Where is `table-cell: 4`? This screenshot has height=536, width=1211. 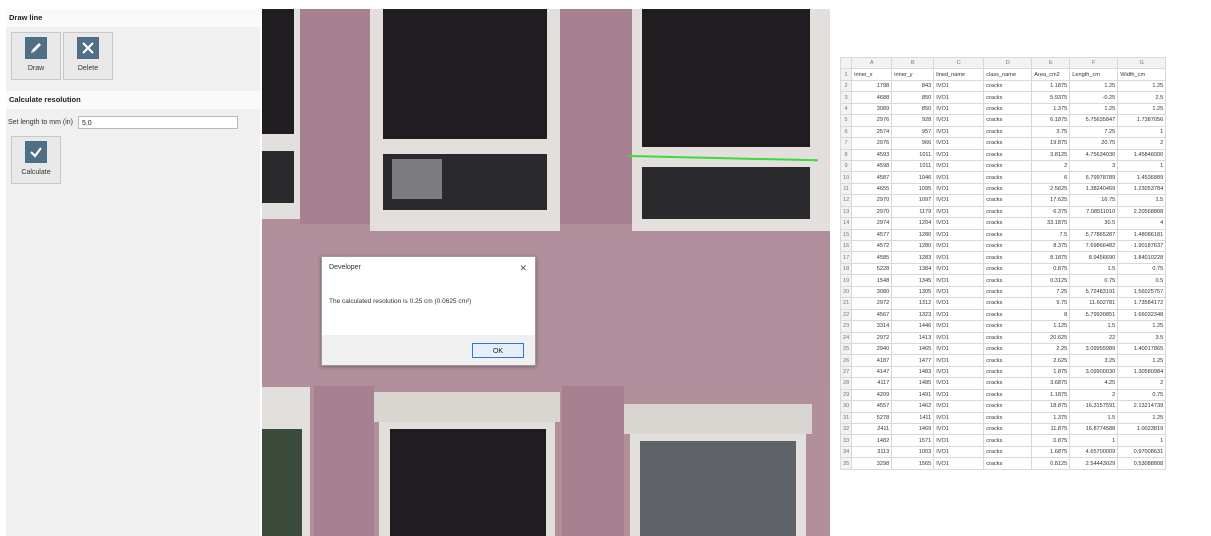
table-cell: 4 is located at coordinates (1142, 223).